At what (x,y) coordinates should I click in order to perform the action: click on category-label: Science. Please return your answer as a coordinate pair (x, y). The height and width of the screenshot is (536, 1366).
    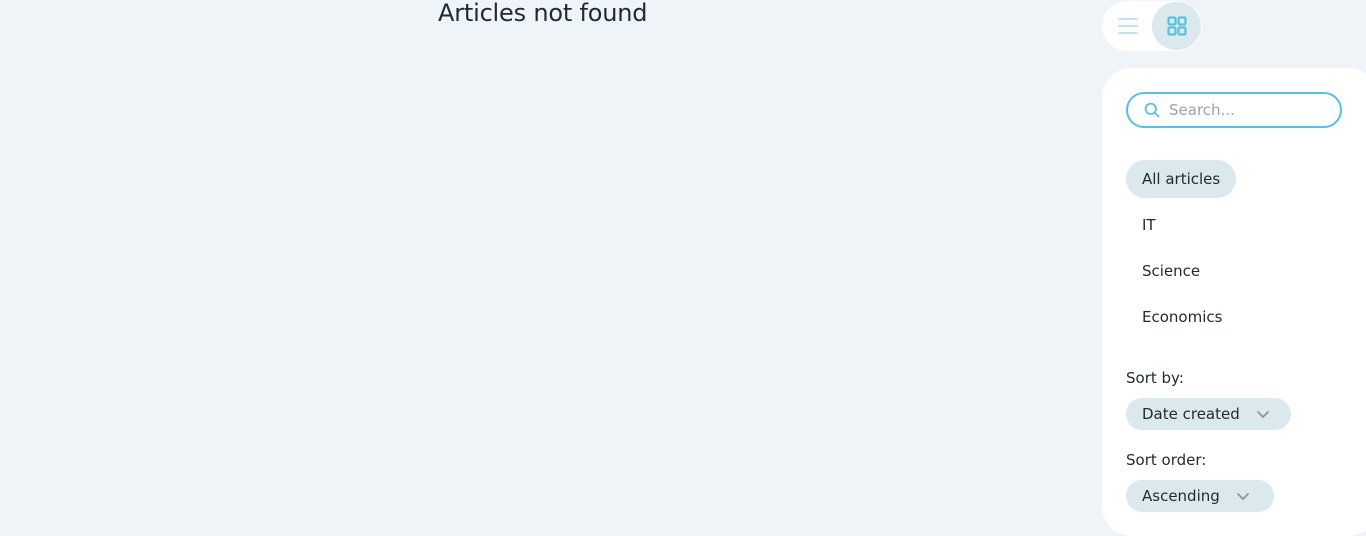
    Looking at the image, I should click on (1171, 271).